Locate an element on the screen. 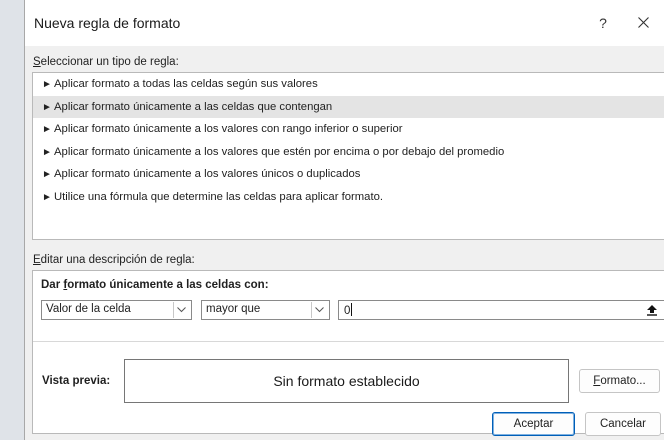  title-bar: Nueva regla de formato ? is located at coordinates (344, 23).